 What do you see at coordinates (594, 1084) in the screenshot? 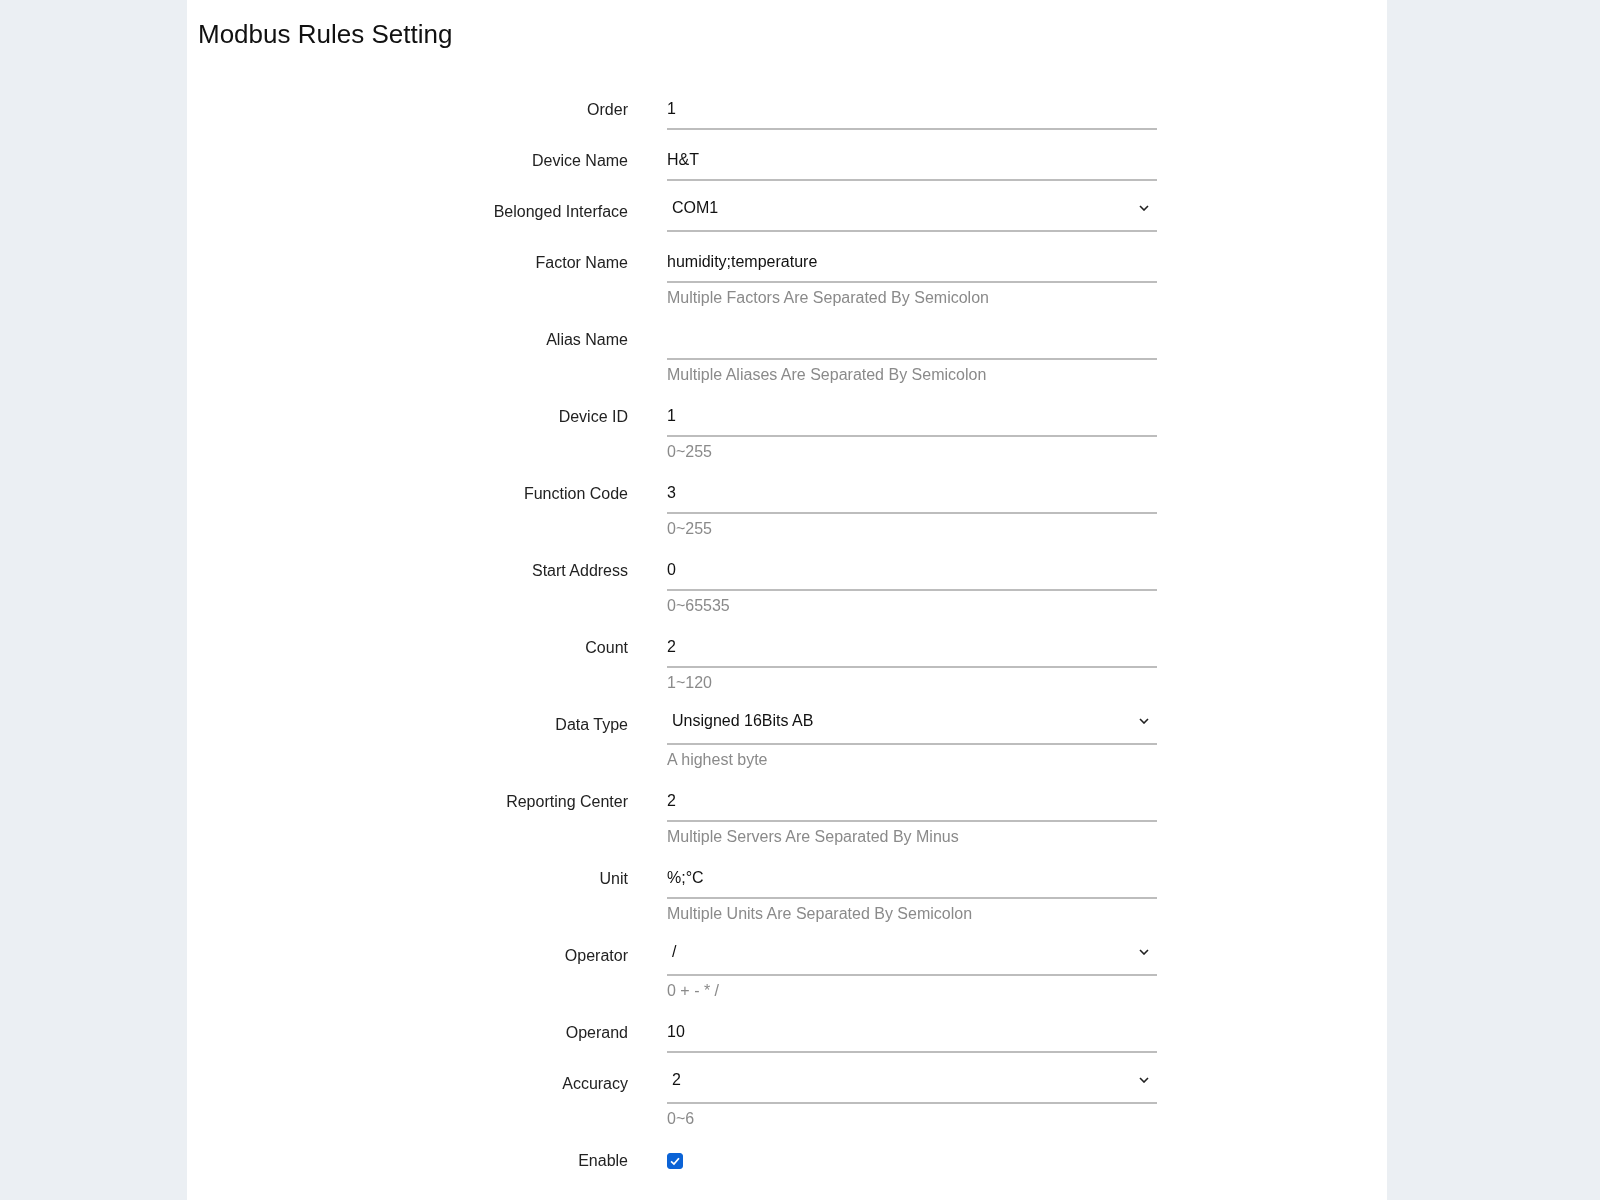
I see `field-label: Accuracy` at bounding box center [594, 1084].